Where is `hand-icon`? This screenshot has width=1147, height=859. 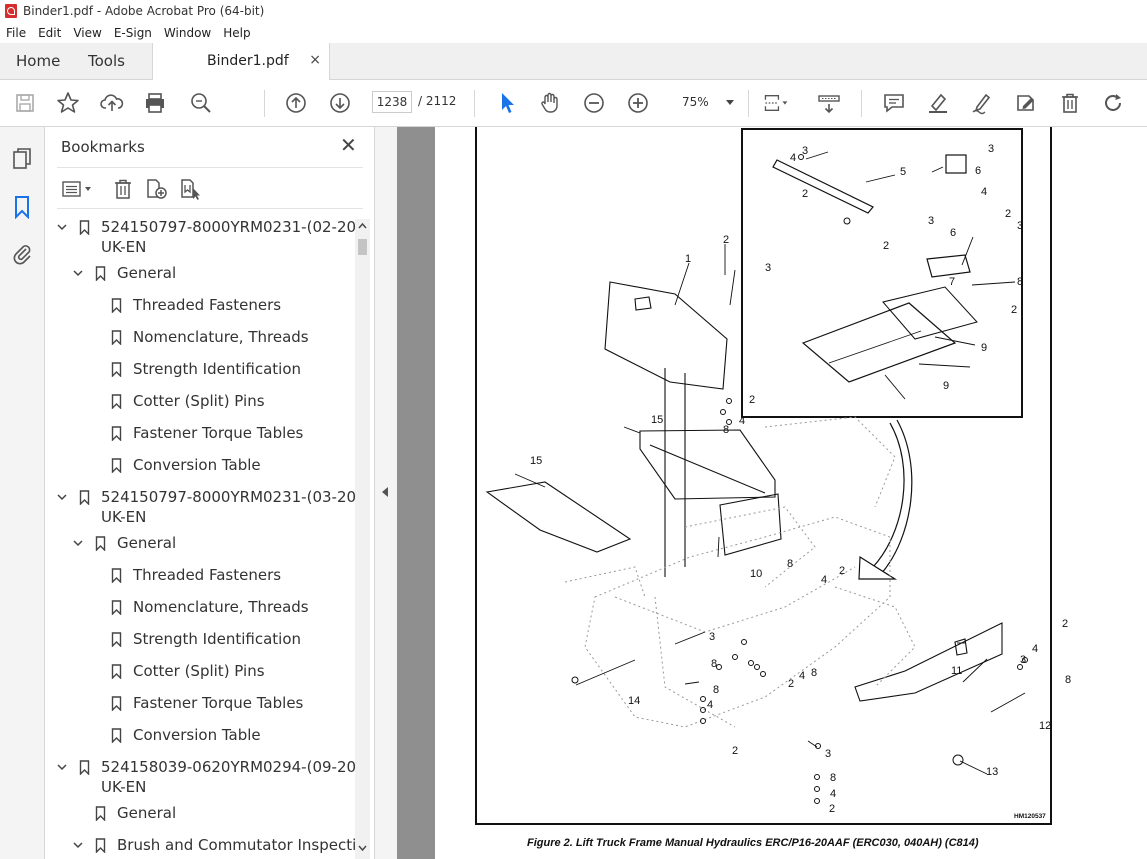
hand-icon is located at coordinates (550, 103).